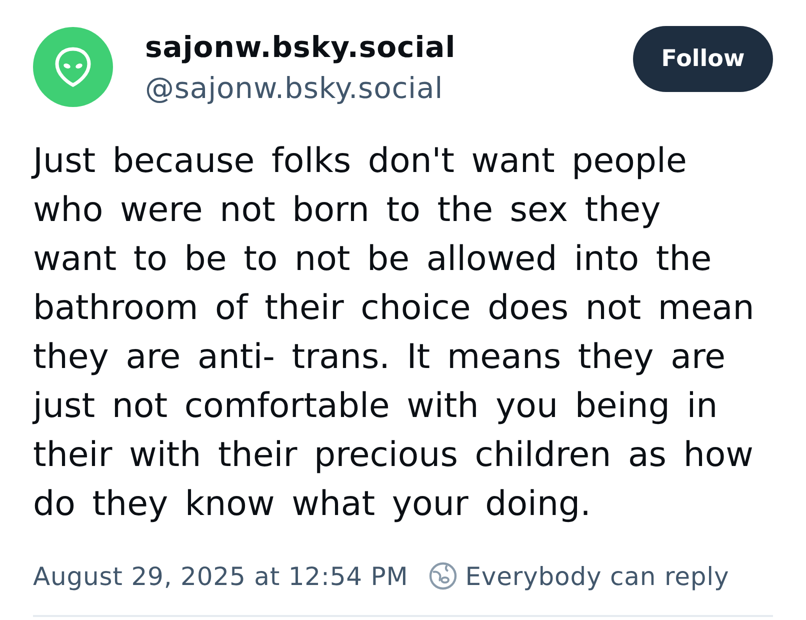  I want to click on user-handle: @sajonw.bsky.social, so click(294, 88).